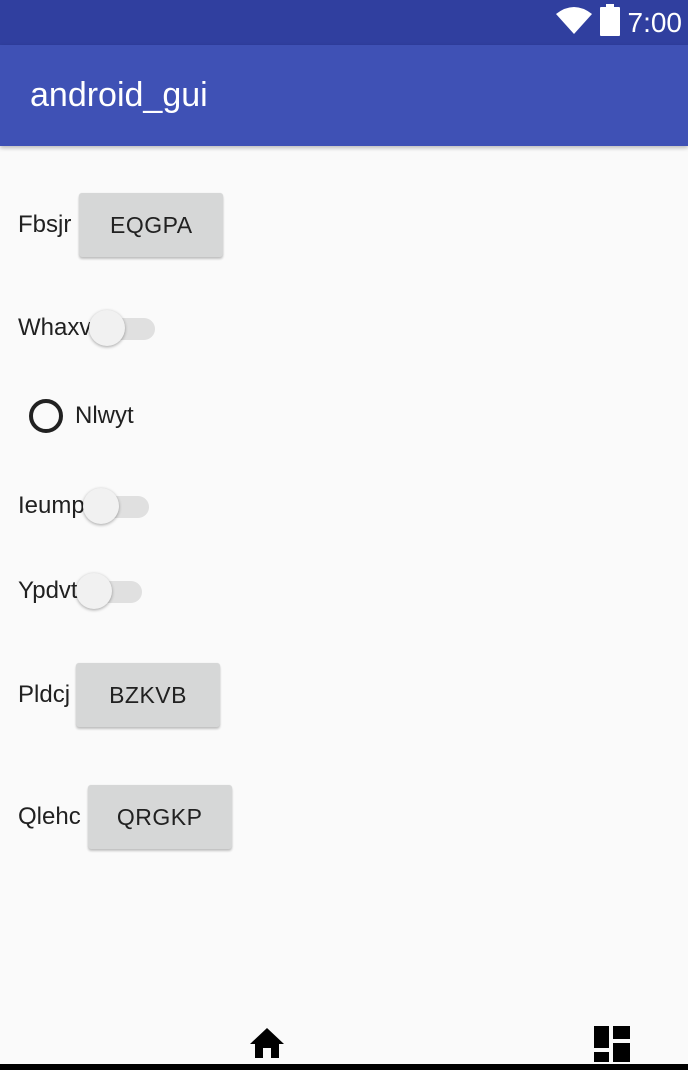 The height and width of the screenshot is (1070, 688). Describe the element at coordinates (612, 1044) in the screenshot. I see `recents-icon` at that location.